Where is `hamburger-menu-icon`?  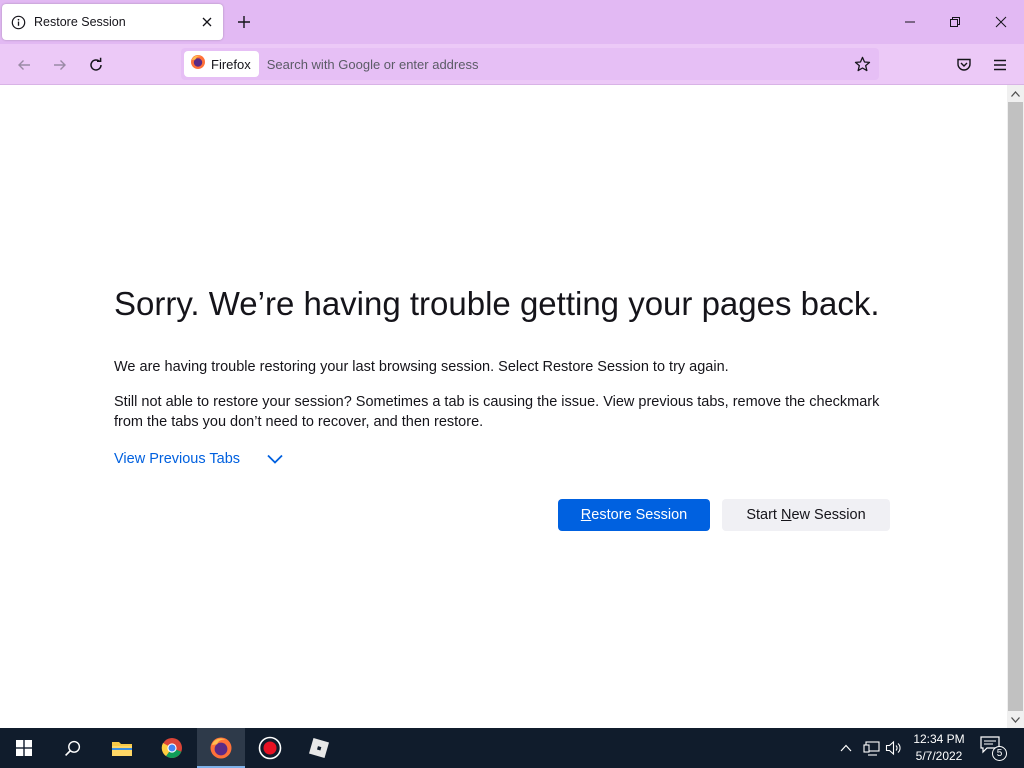 hamburger-menu-icon is located at coordinates (1000, 65).